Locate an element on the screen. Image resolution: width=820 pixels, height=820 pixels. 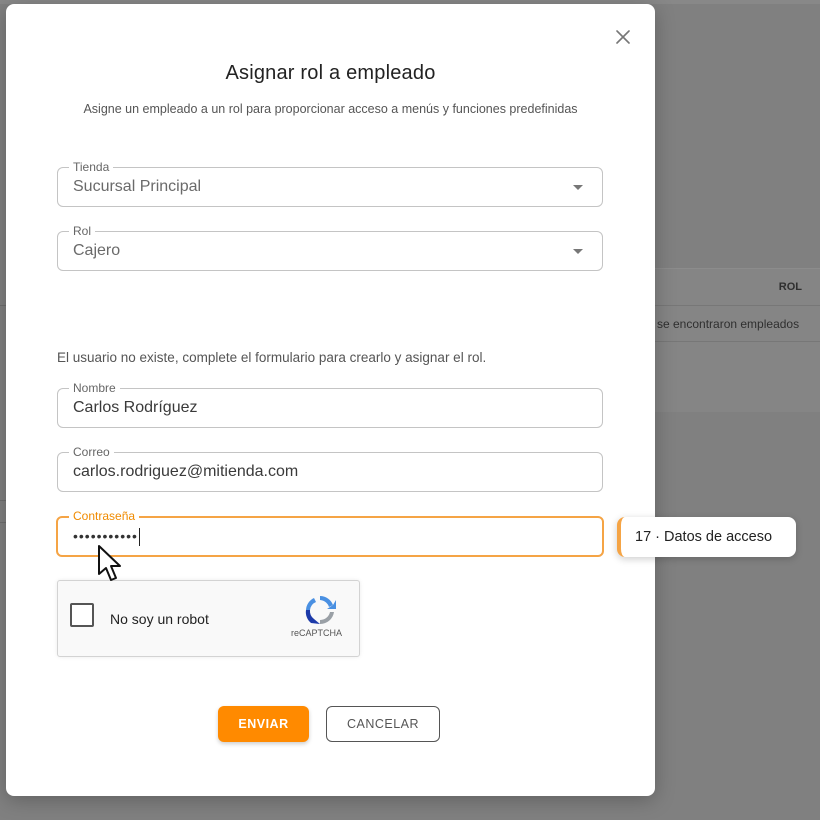
modal-title: Asignar rol a empleado is located at coordinates (330, 73).